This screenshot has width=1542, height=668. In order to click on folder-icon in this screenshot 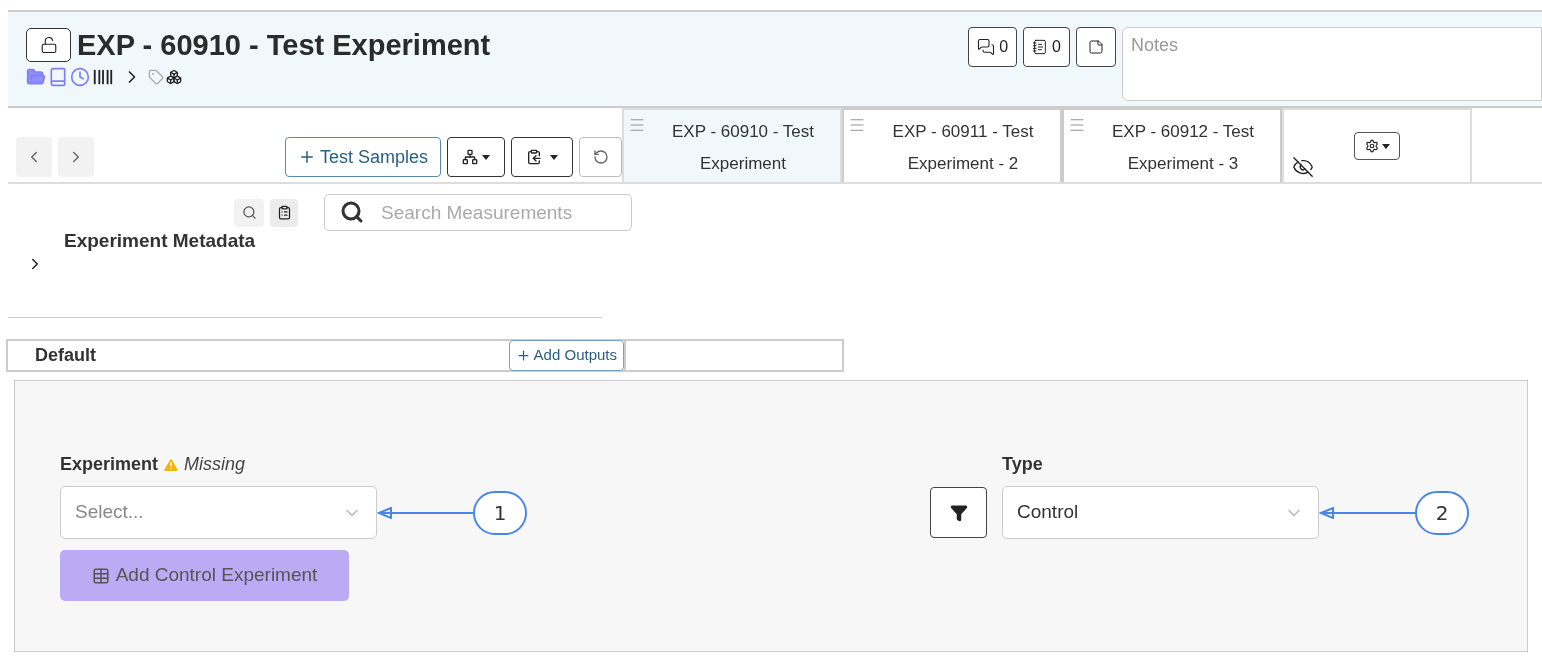, I will do `click(36, 77)`.